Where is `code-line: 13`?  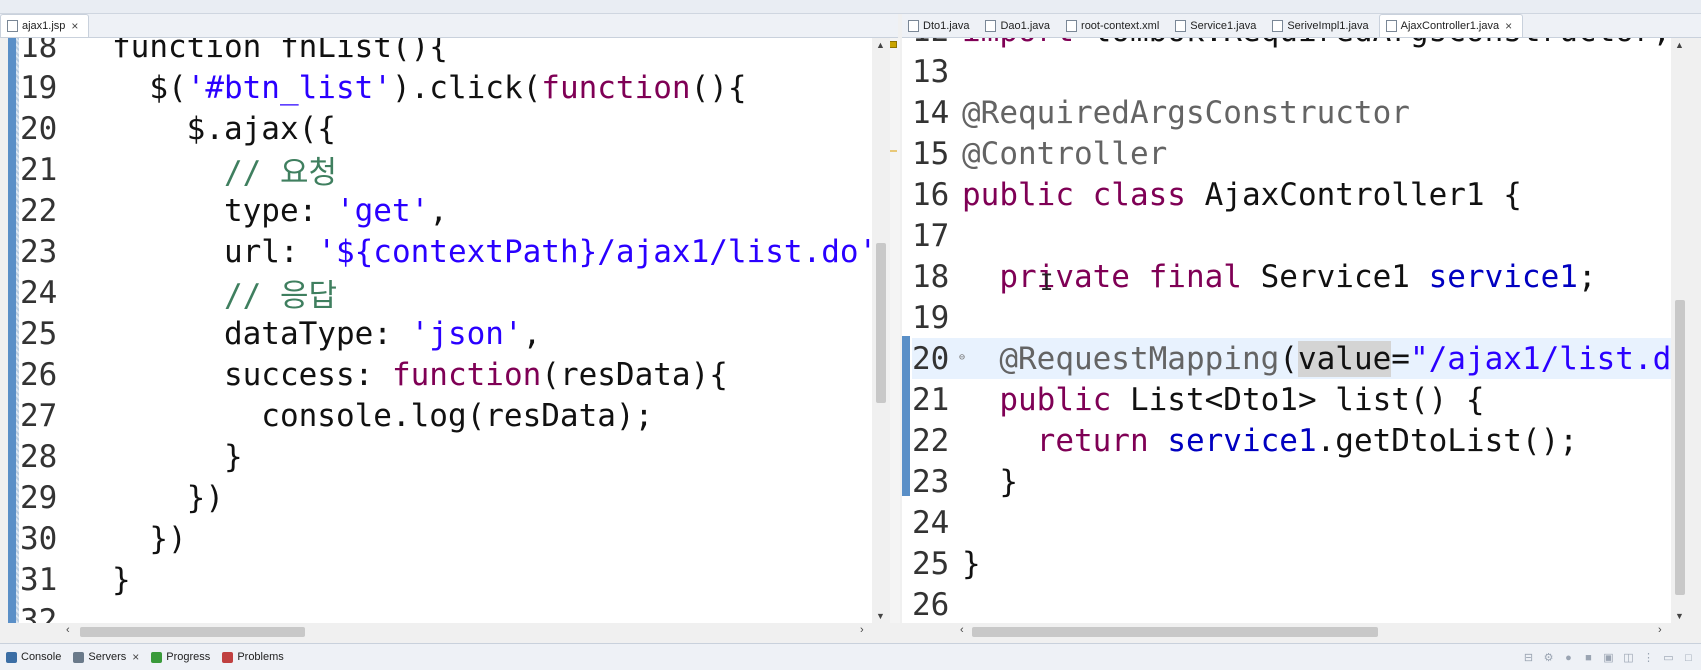
code-line: 13 is located at coordinates (937, 71).